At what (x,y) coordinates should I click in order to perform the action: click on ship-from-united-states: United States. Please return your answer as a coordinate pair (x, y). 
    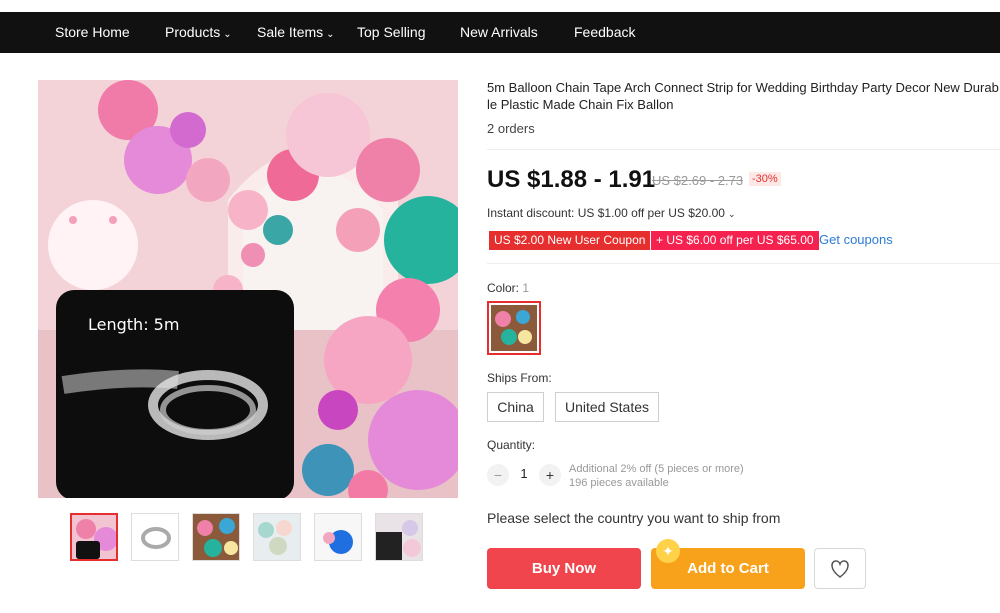
    Looking at the image, I should click on (607, 407).